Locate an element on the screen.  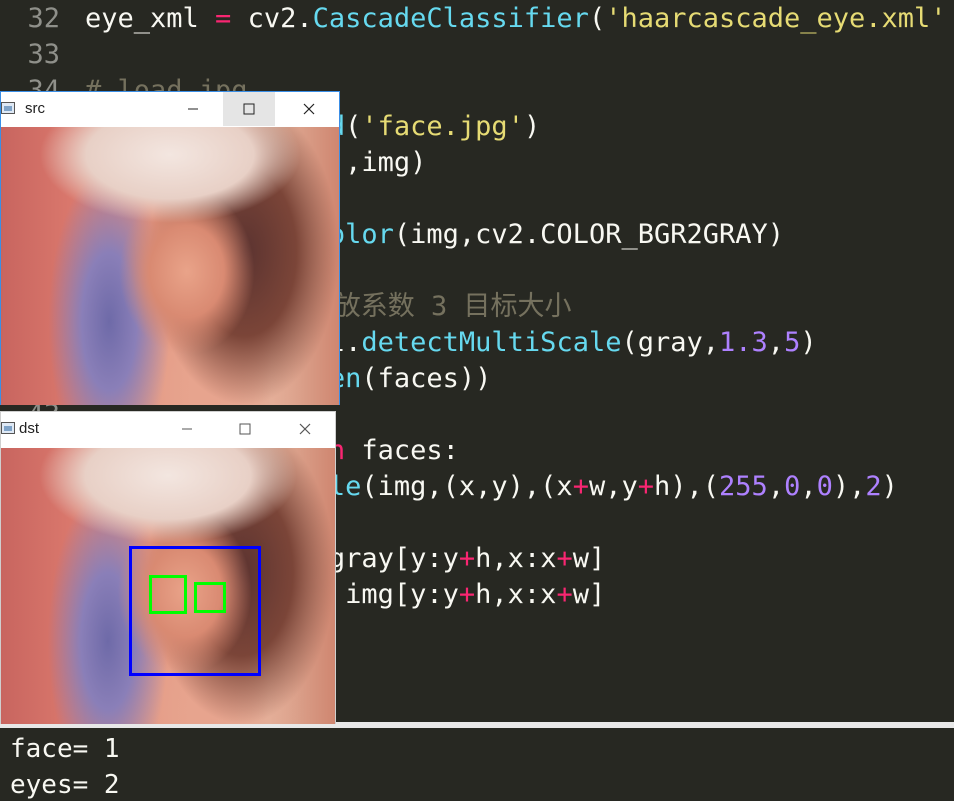
console-line: eyes= 2 is located at coordinates (65, 785).